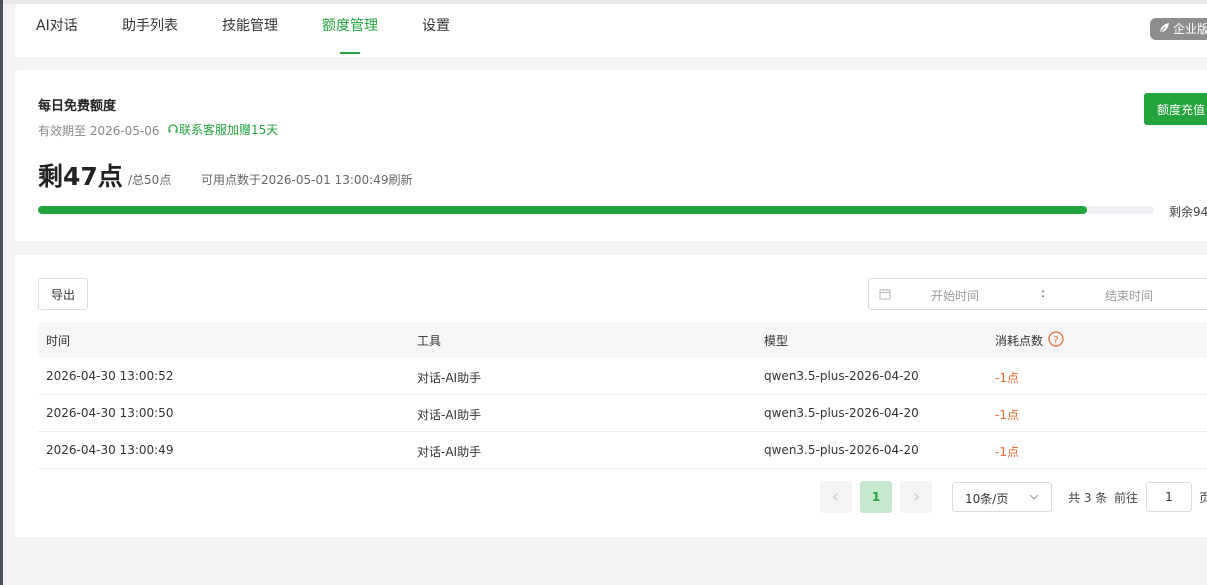 The image size is (1207, 585). What do you see at coordinates (1188, 212) in the screenshot?
I see `remaining-percent: 剩余94%` at bounding box center [1188, 212].